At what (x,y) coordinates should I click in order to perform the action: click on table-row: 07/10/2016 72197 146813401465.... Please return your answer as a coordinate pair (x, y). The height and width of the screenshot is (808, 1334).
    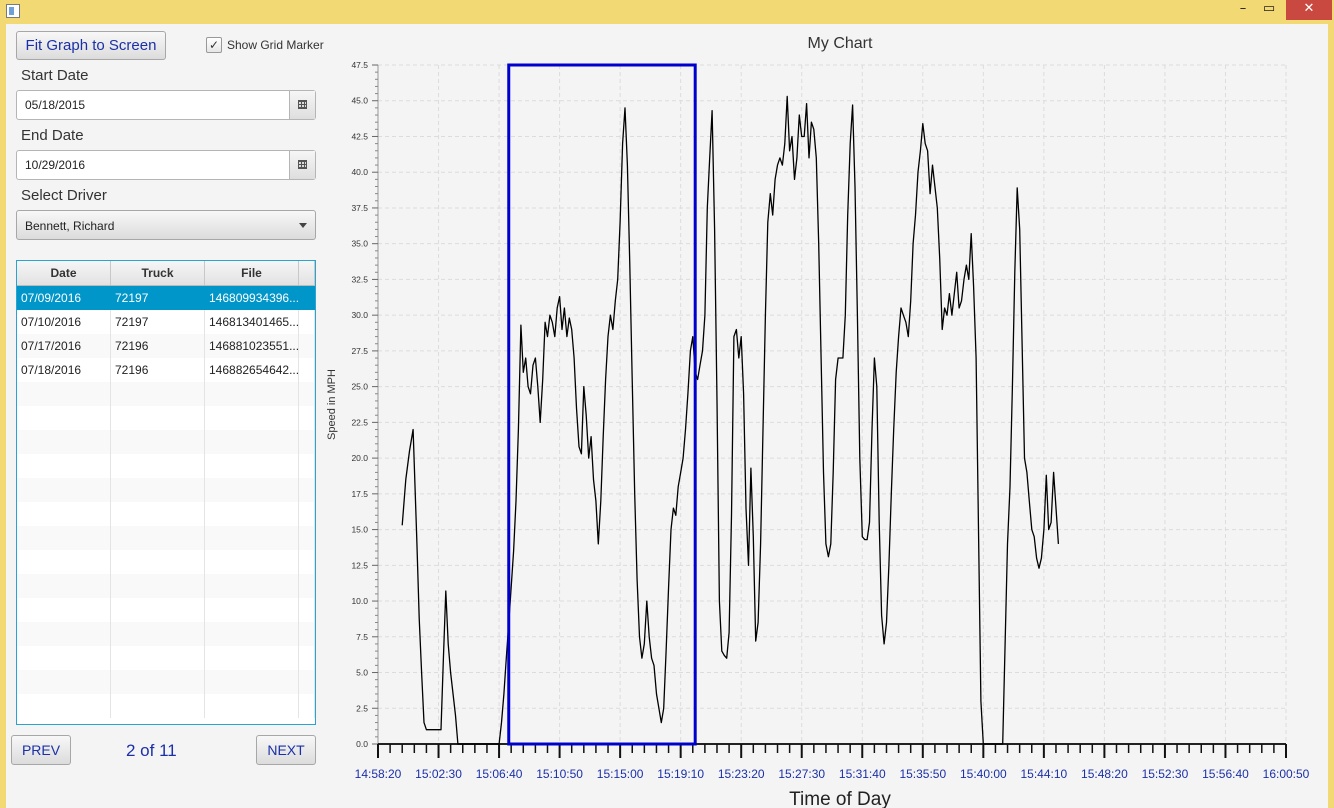
    Looking at the image, I should click on (166, 322).